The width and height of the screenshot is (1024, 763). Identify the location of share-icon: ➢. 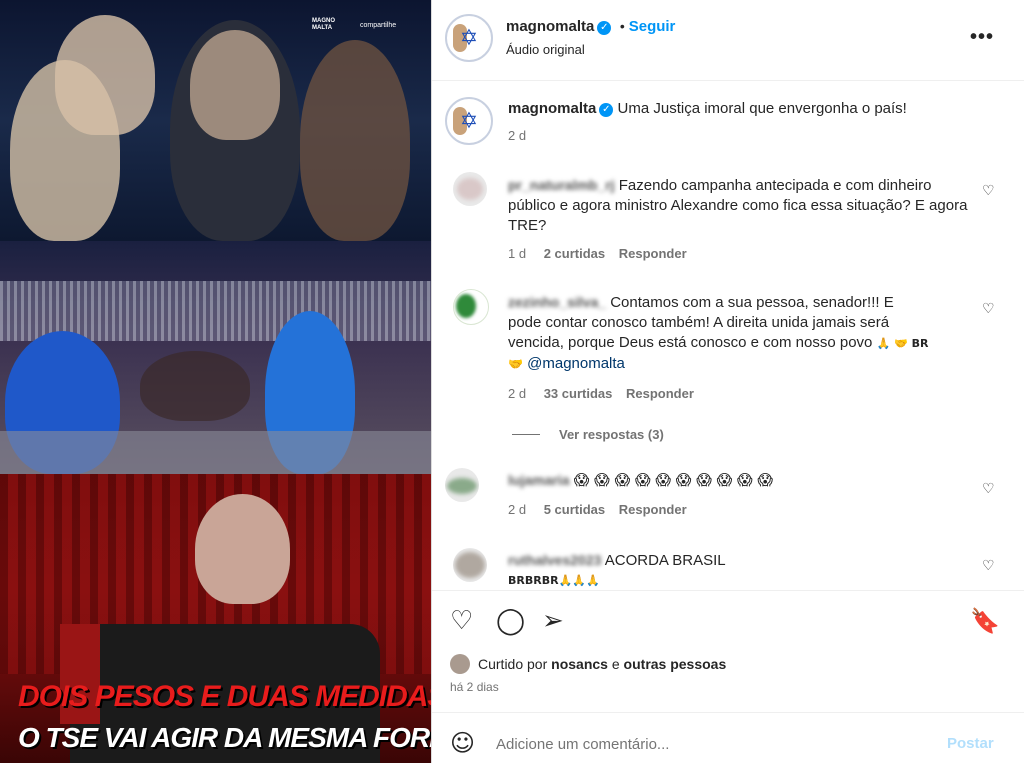
(553, 621).